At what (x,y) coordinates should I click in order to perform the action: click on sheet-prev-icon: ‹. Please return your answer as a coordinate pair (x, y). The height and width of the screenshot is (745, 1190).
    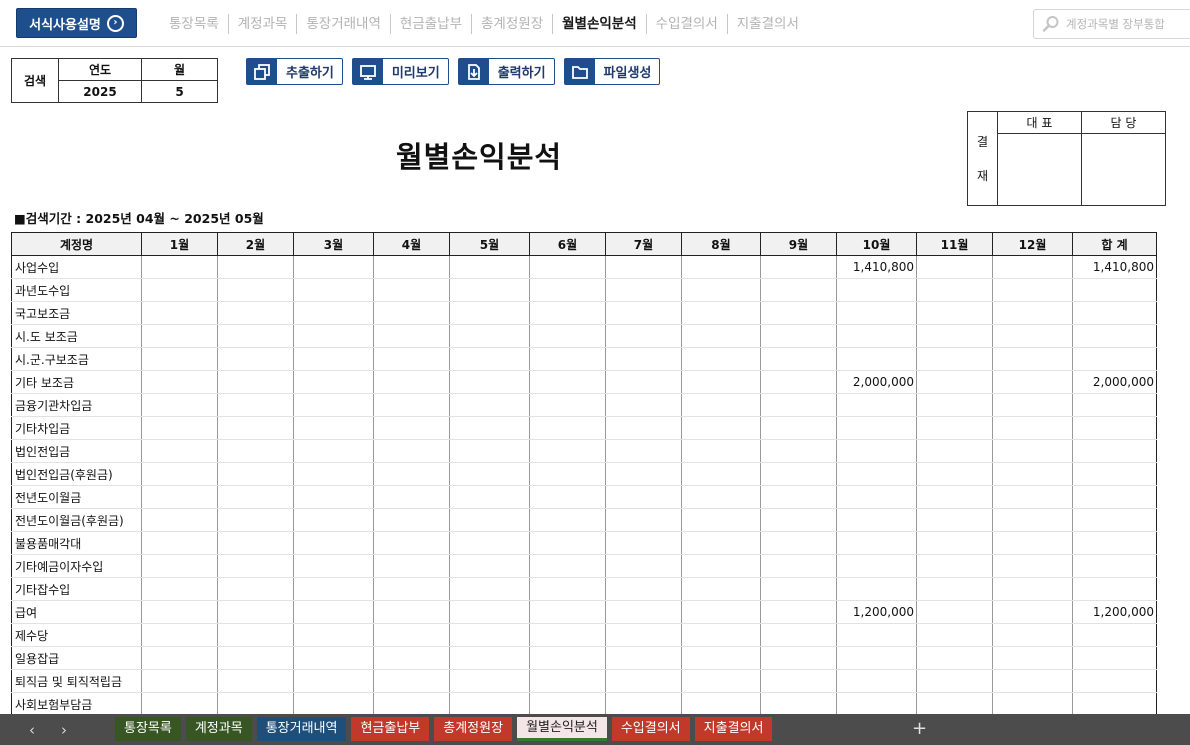
    Looking at the image, I should click on (32, 730).